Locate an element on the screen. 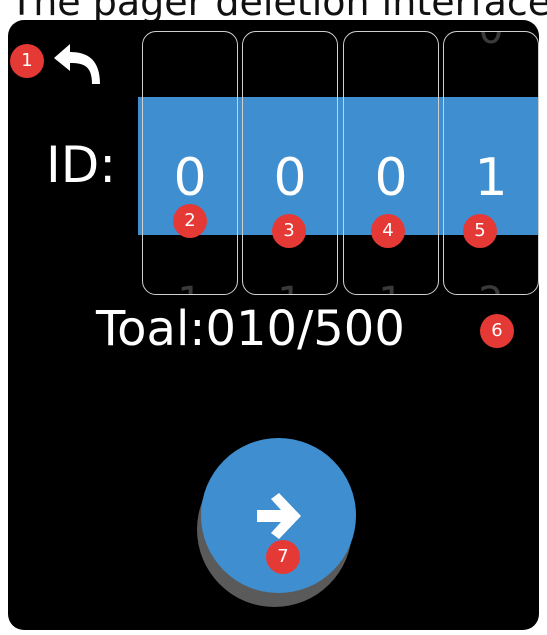 The image size is (547, 635). id-label: ID: is located at coordinates (81, 165).